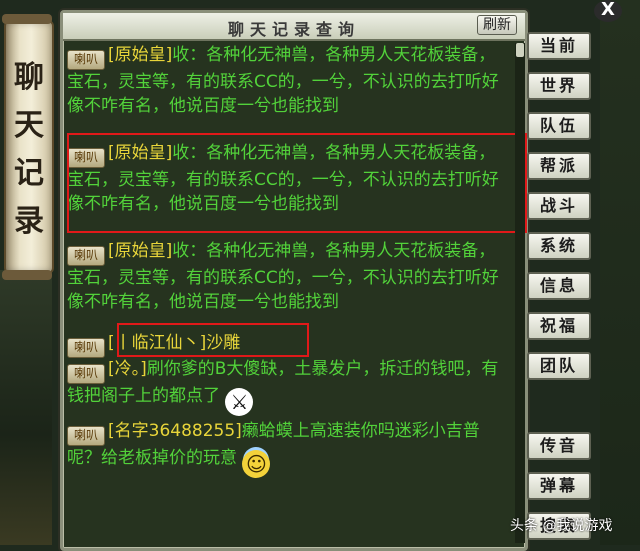 This screenshot has width=640, height=551. I want to click on window-title: 聊天记录查询, so click(293, 29).